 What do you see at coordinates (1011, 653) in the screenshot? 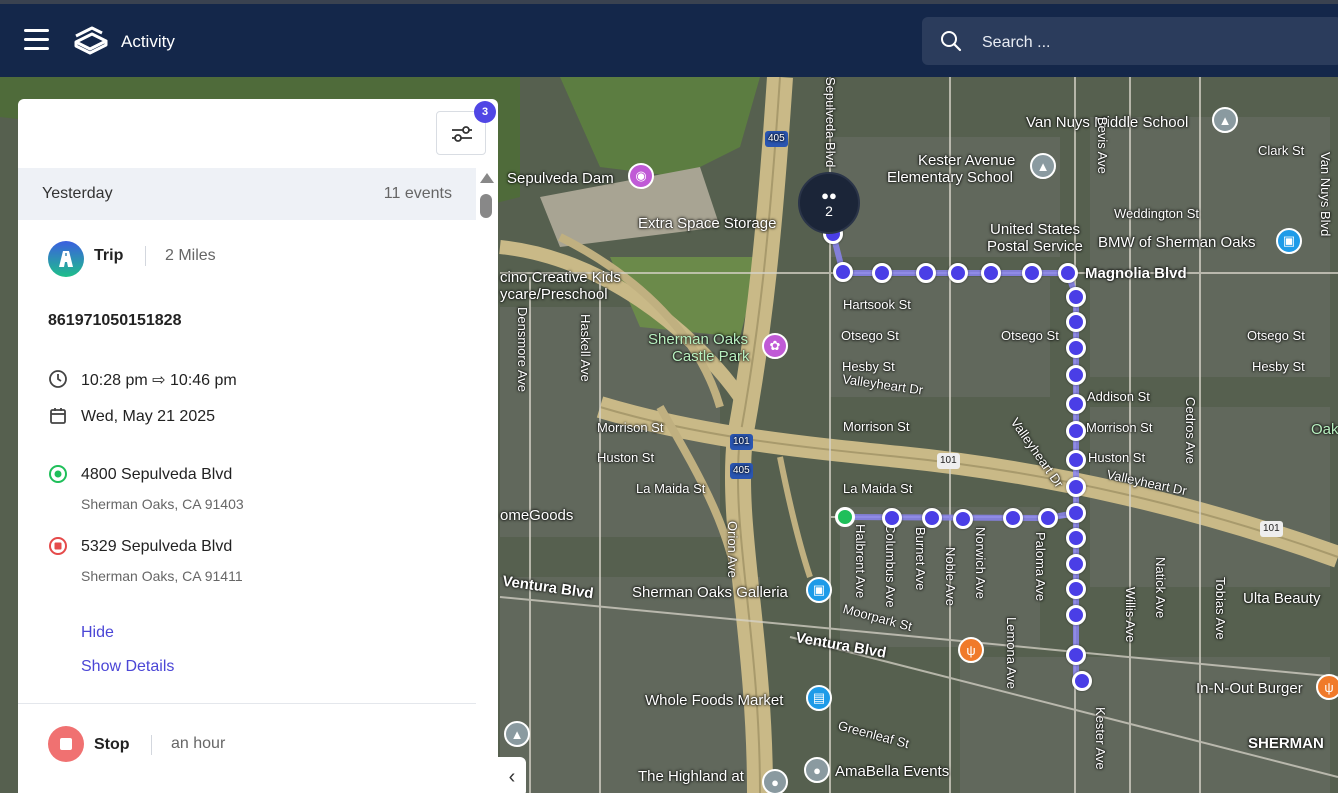
I see `map-label: Lemona Ave` at bounding box center [1011, 653].